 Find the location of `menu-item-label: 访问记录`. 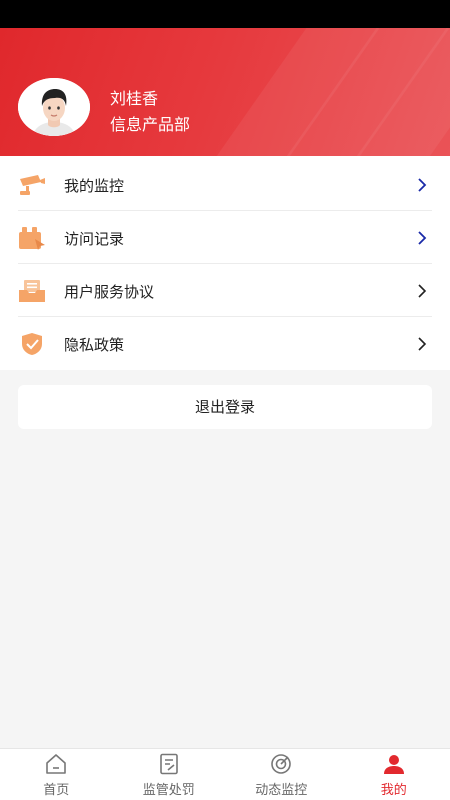

menu-item-label: 访问记录 is located at coordinates (94, 239).